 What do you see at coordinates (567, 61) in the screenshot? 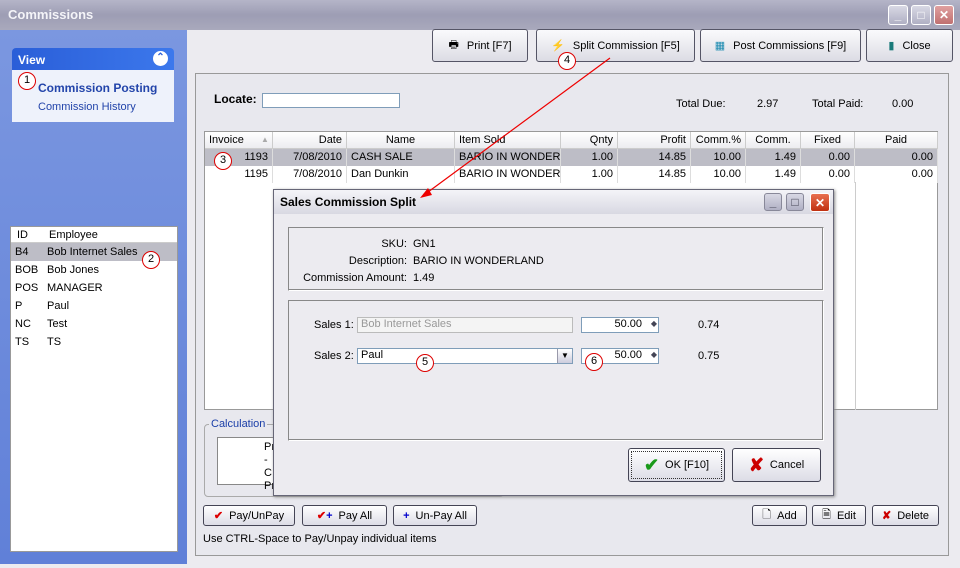
I see `annotation-4: 4` at bounding box center [567, 61].